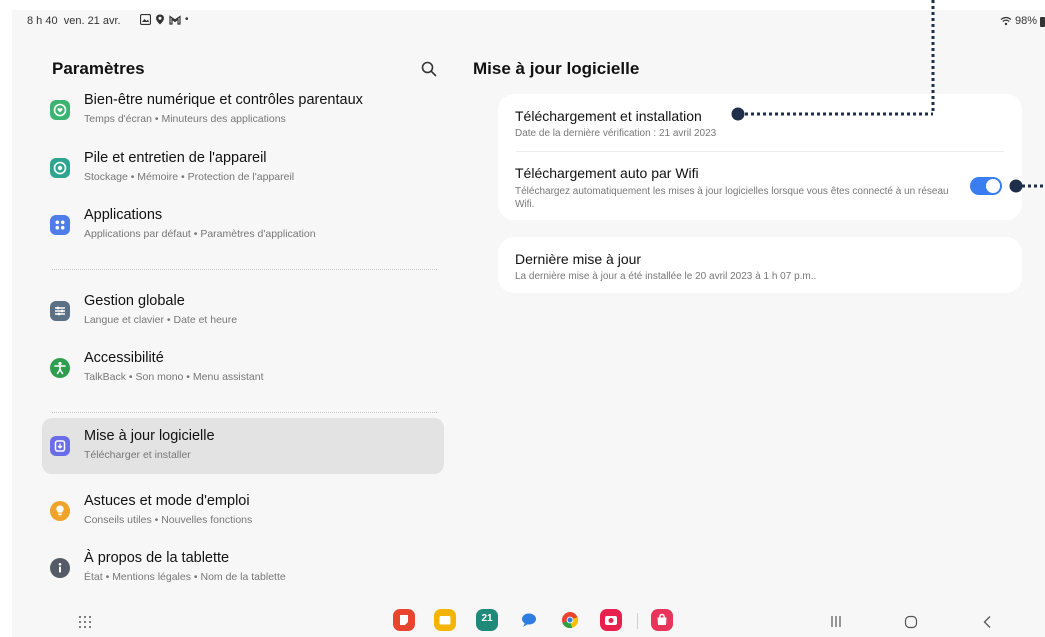  What do you see at coordinates (556, 68) in the screenshot?
I see `software-update-title: Mise à jour logicielle` at bounding box center [556, 68].